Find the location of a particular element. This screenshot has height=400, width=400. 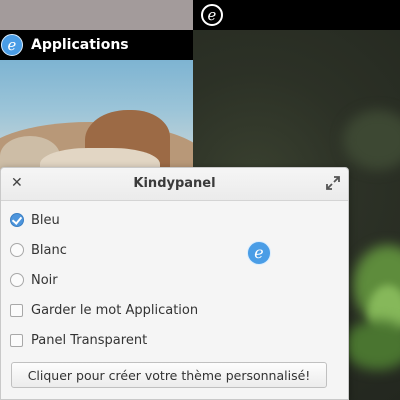

radio-bleu: Bleu is located at coordinates (35, 220).